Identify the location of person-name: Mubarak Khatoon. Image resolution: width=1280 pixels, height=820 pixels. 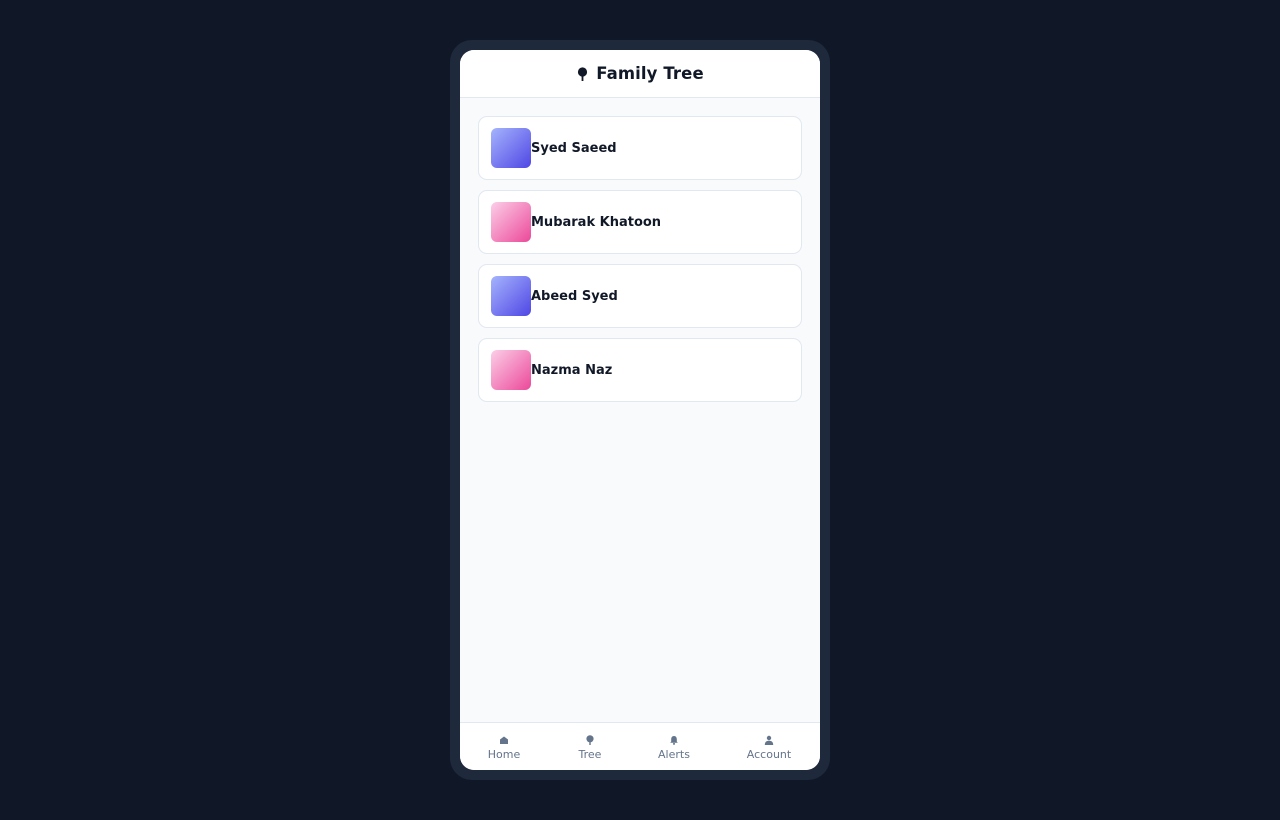
(596, 222).